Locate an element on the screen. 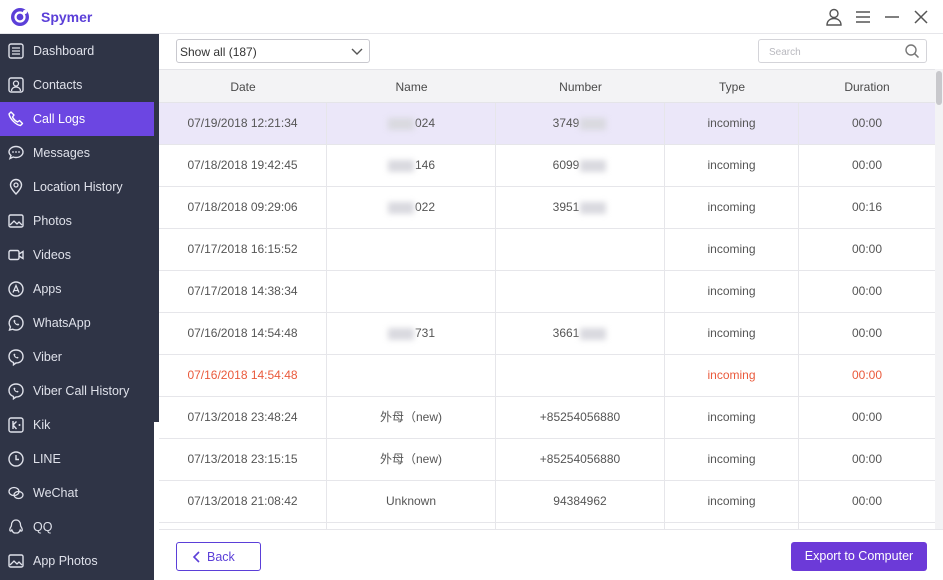  sidebar-item-messages: Messages is located at coordinates (77, 153).